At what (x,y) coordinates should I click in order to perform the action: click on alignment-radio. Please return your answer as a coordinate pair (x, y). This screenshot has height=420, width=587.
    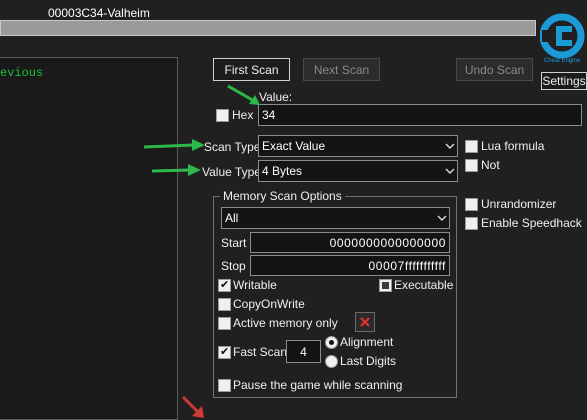
    Looking at the image, I should click on (331, 342).